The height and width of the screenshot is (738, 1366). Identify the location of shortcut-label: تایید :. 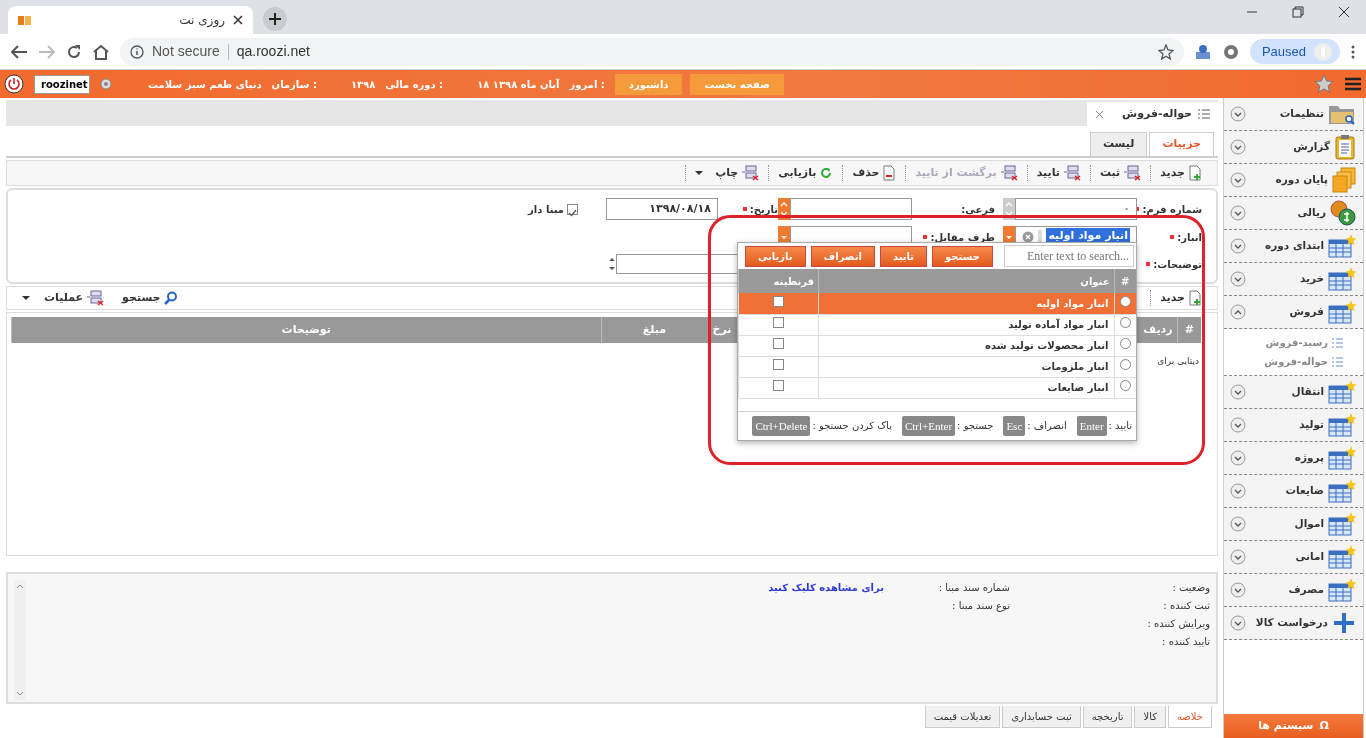
(1120, 426).